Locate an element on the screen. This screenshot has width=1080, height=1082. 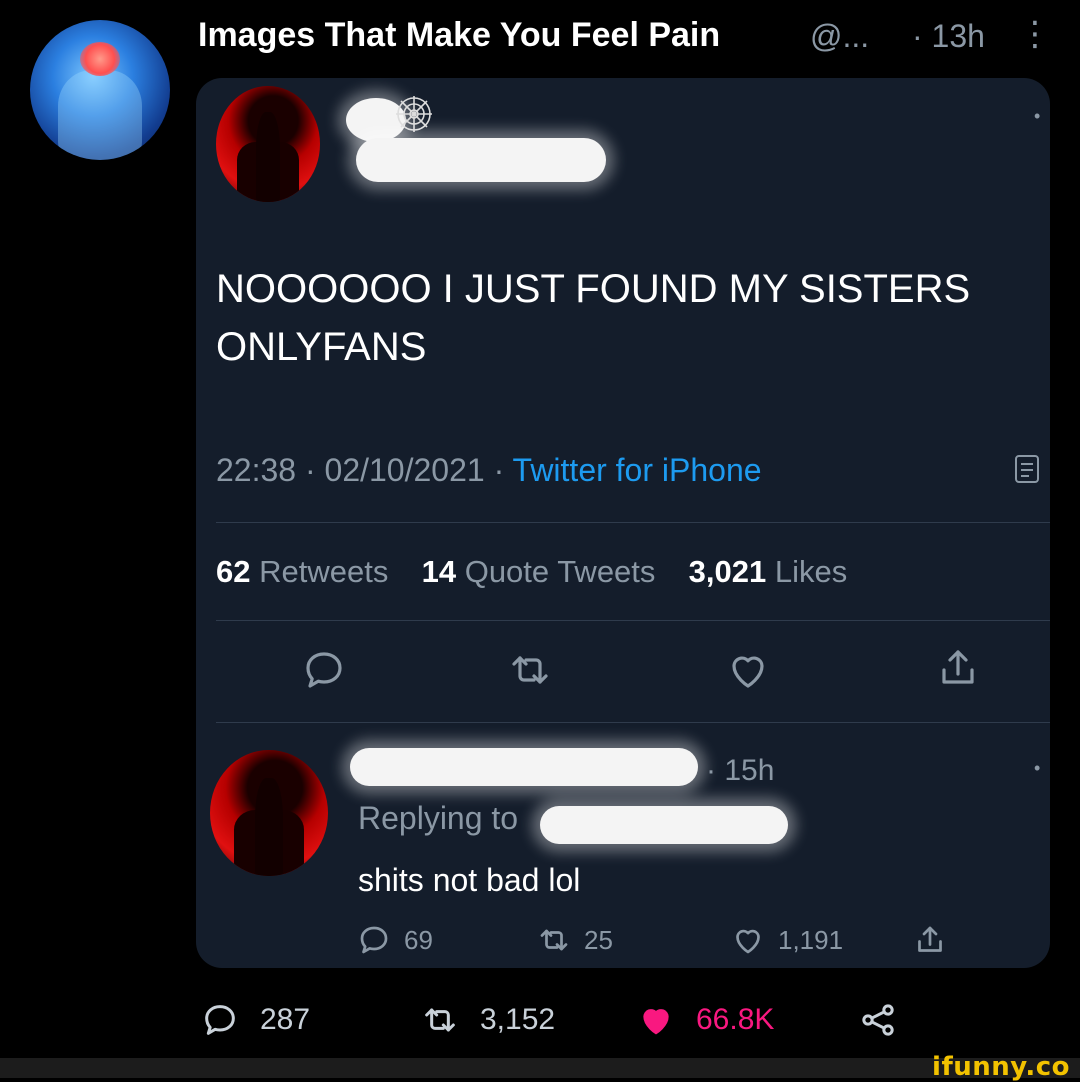
retweets-count: 3,152 is located at coordinates (518, 1019).